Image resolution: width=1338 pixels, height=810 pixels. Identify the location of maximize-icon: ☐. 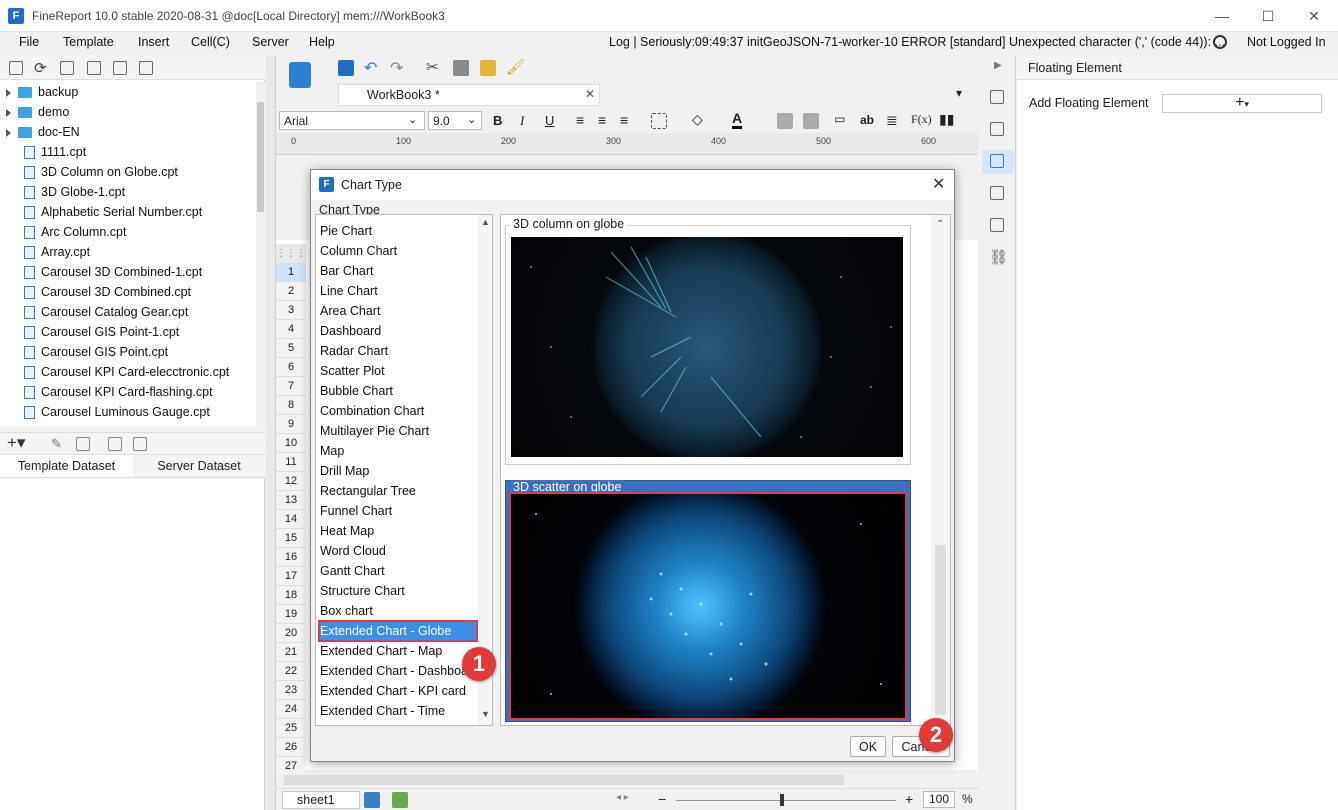
(1268, 16).